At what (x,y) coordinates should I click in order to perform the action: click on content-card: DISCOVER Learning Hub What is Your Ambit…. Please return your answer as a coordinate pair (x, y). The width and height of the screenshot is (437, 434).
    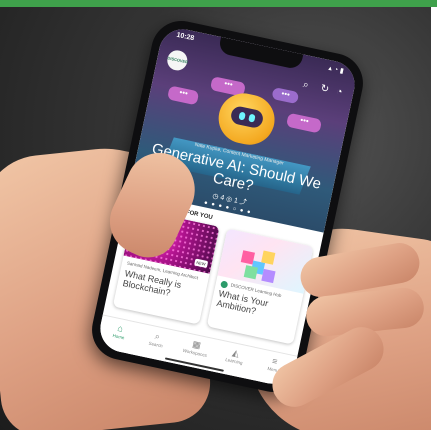
    Looking at the image, I should click on (260, 286).